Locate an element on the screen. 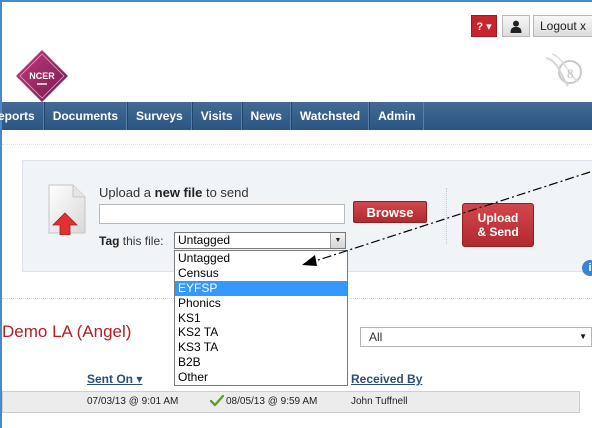  upload-file-icon is located at coordinates (68, 209).